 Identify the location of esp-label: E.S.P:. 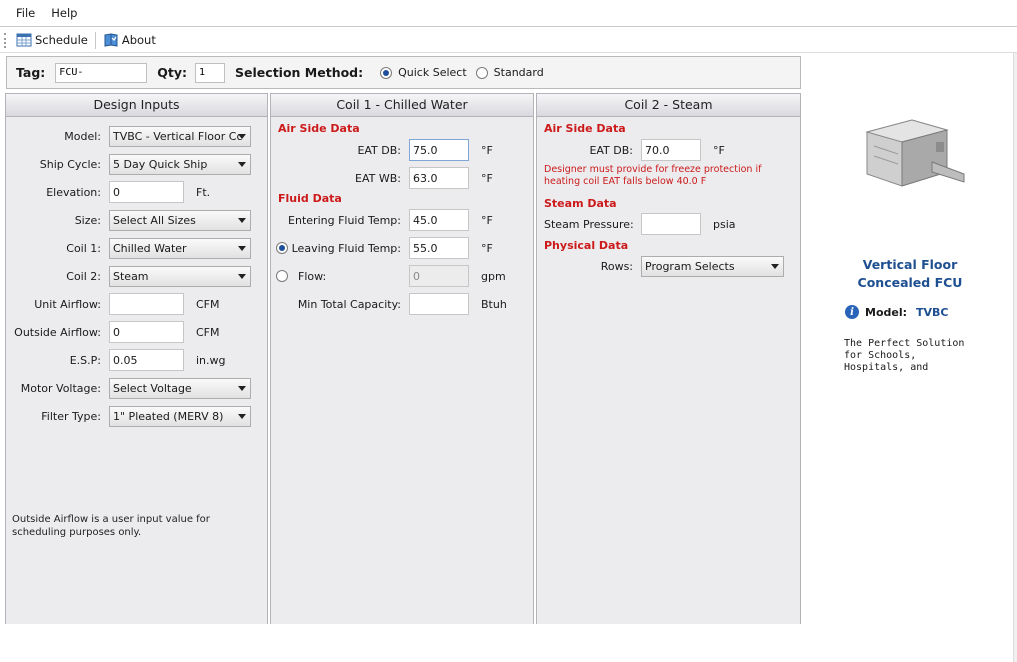
(85, 360).